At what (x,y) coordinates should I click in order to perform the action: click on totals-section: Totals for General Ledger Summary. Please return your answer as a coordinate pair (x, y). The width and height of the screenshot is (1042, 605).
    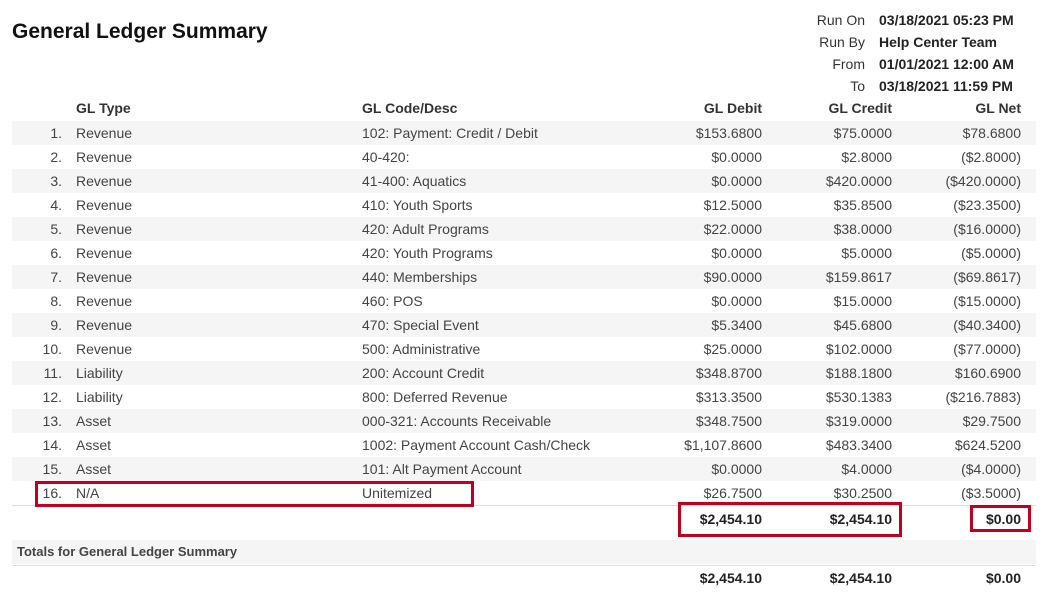
    Looking at the image, I should click on (524, 552).